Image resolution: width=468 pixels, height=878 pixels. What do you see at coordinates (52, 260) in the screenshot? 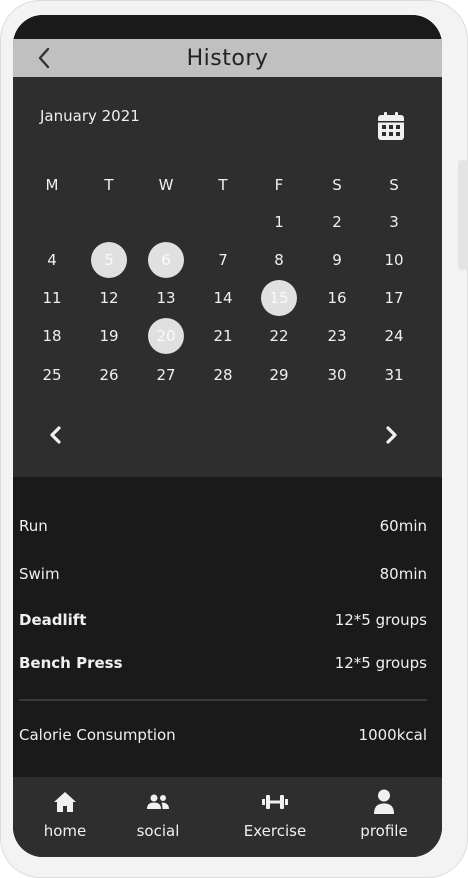
I see `calendar-day: 4` at bounding box center [52, 260].